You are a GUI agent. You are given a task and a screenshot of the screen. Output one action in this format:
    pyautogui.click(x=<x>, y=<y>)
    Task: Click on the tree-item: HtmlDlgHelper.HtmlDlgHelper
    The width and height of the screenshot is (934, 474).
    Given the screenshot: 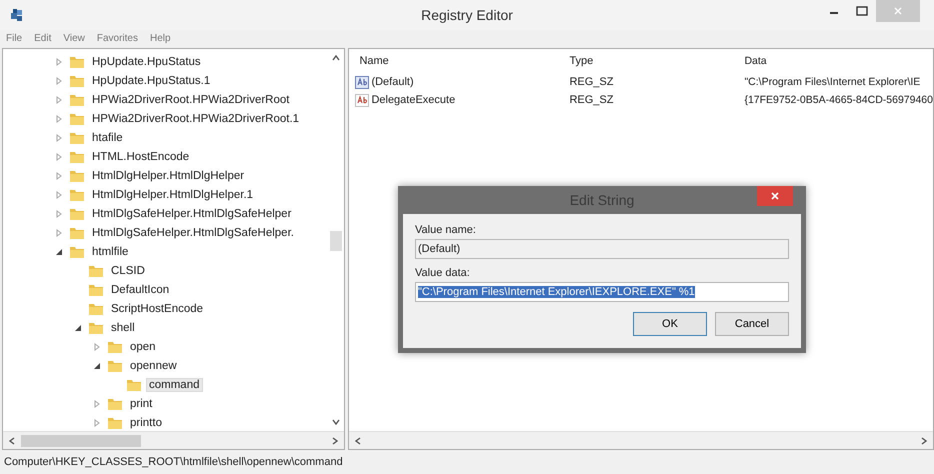 What is the action you would take?
    pyautogui.click(x=168, y=175)
    